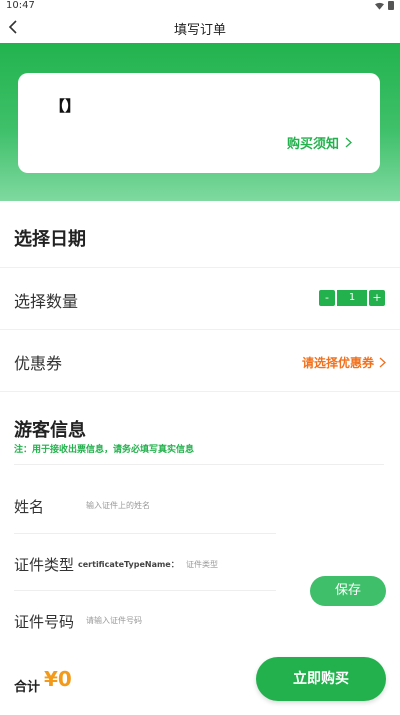 Image resolution: width=400 pixels, height=715 pixels. I want to click on purchase-notice-link: 购买须知, so click(319, 142).